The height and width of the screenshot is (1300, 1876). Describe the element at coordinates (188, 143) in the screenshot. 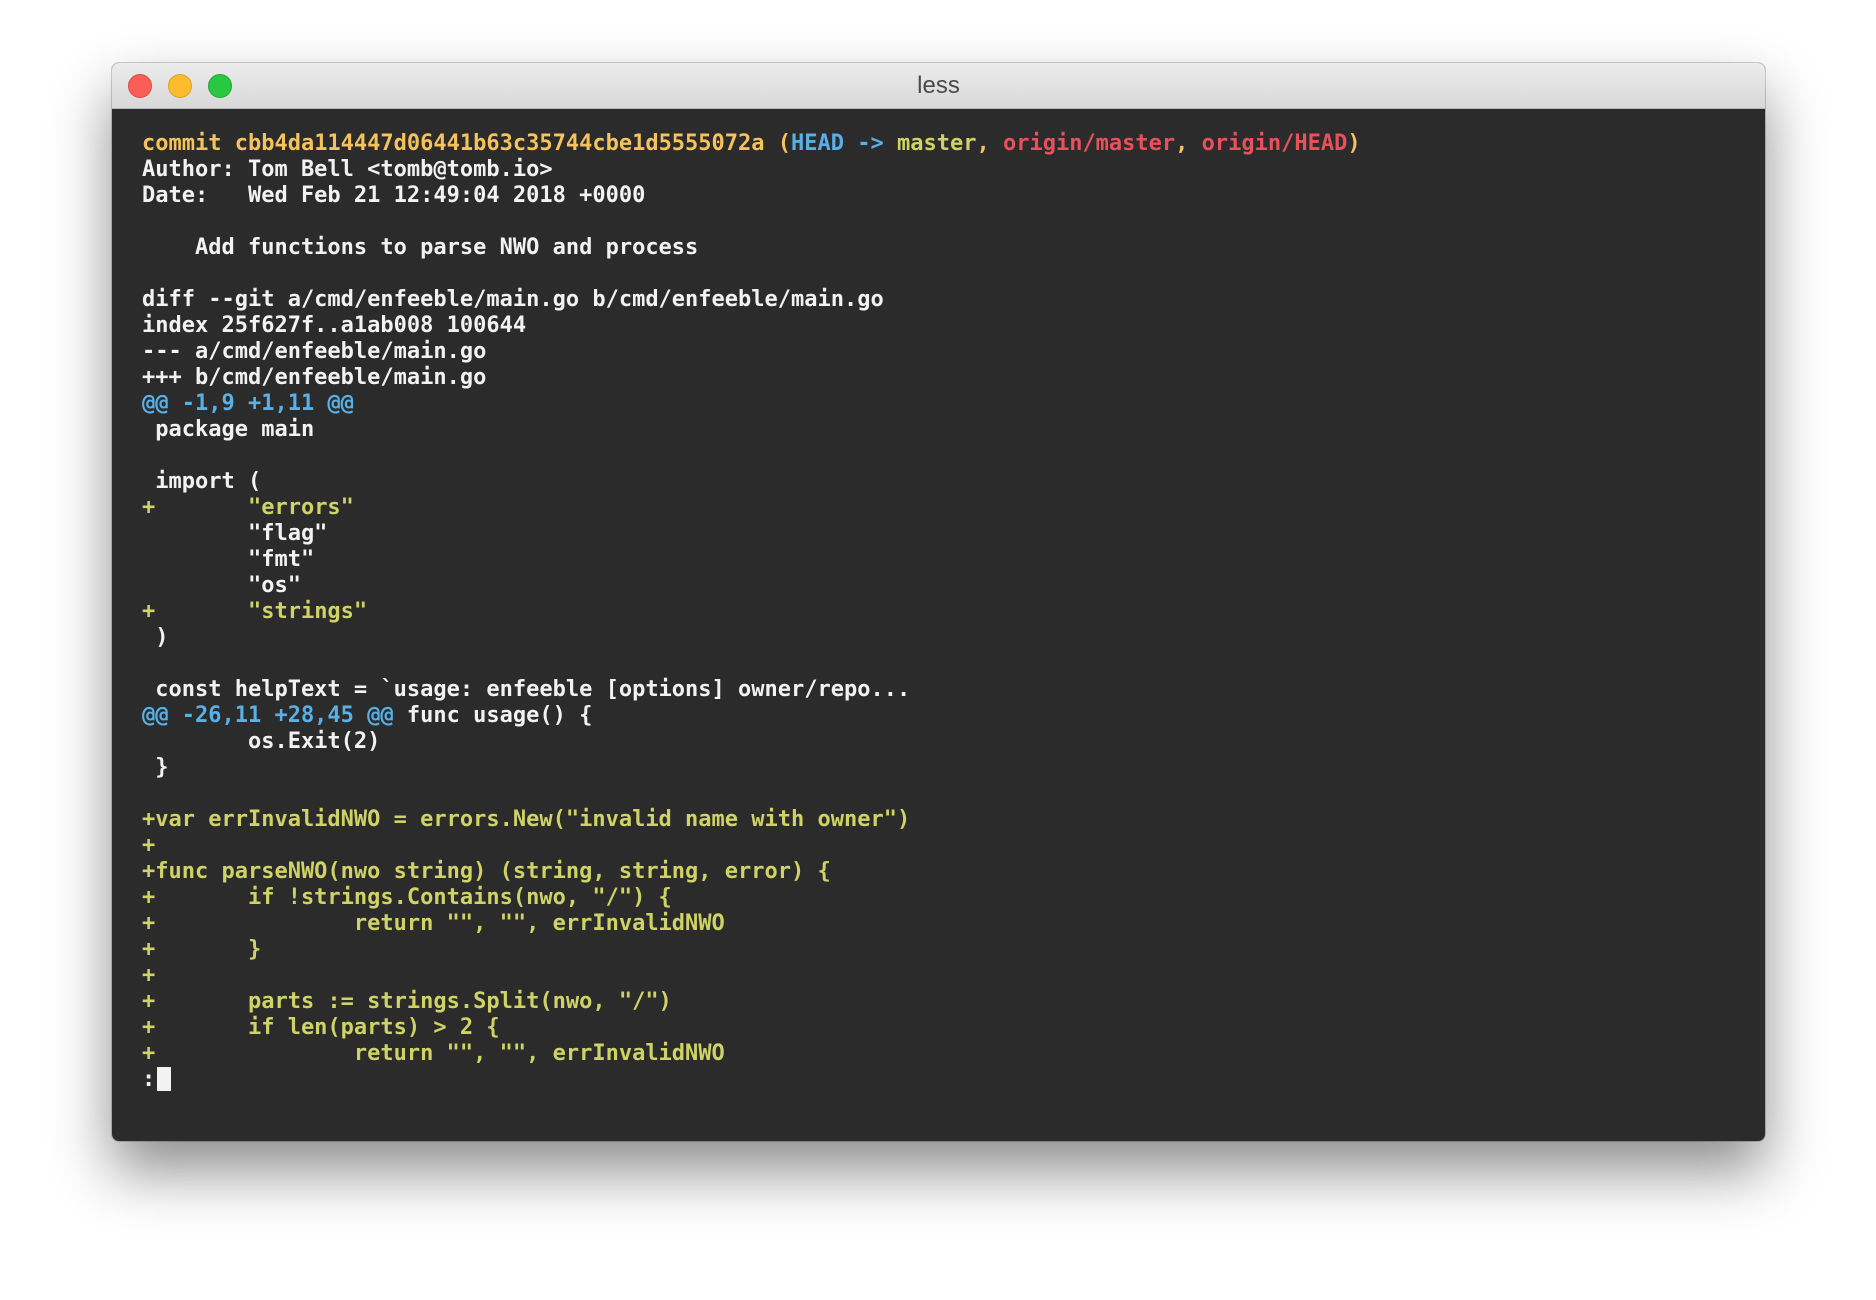

I see `commit-prefix: commit` at that location.